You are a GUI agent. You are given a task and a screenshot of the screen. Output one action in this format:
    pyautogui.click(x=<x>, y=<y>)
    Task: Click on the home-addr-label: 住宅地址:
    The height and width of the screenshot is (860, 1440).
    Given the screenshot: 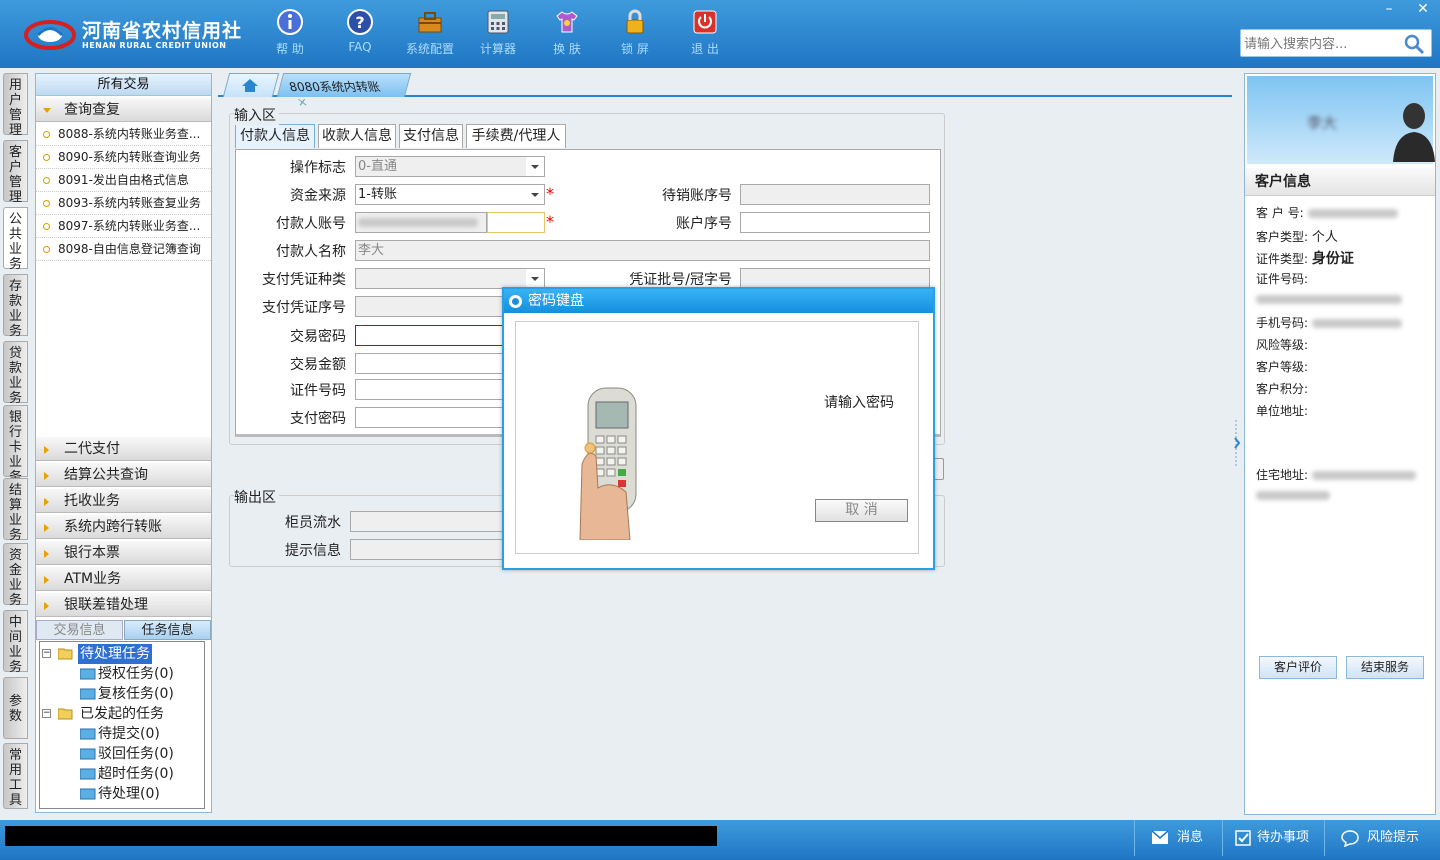 What is the action you would take?
    pyautogui.click(x=1282, y=475)
    